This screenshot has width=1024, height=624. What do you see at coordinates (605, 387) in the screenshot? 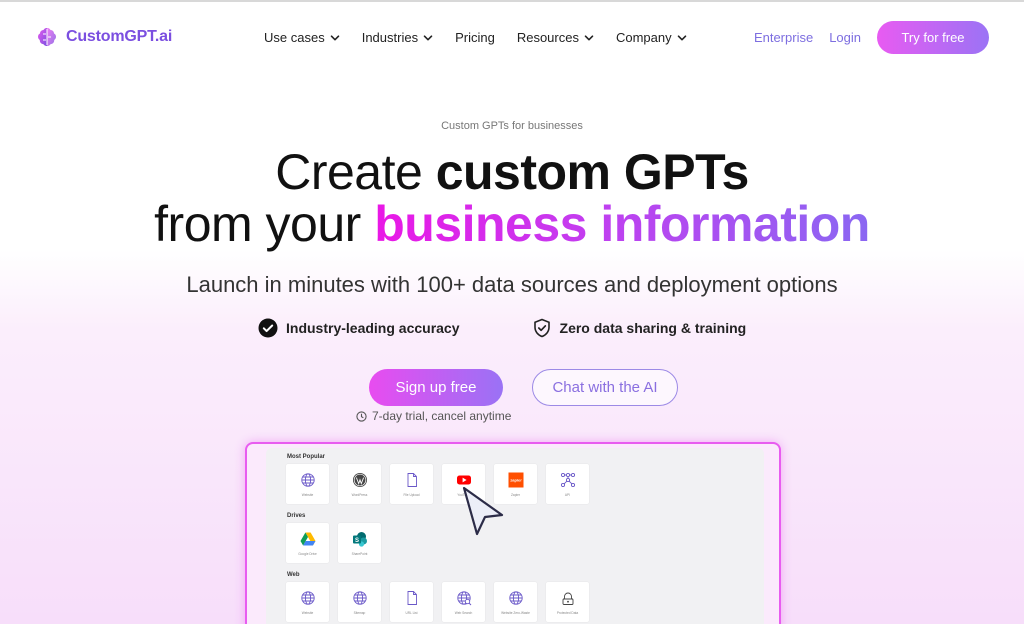
I see `chat-with-ai-button: Chat with the AI` at bounding box center [605, 387].